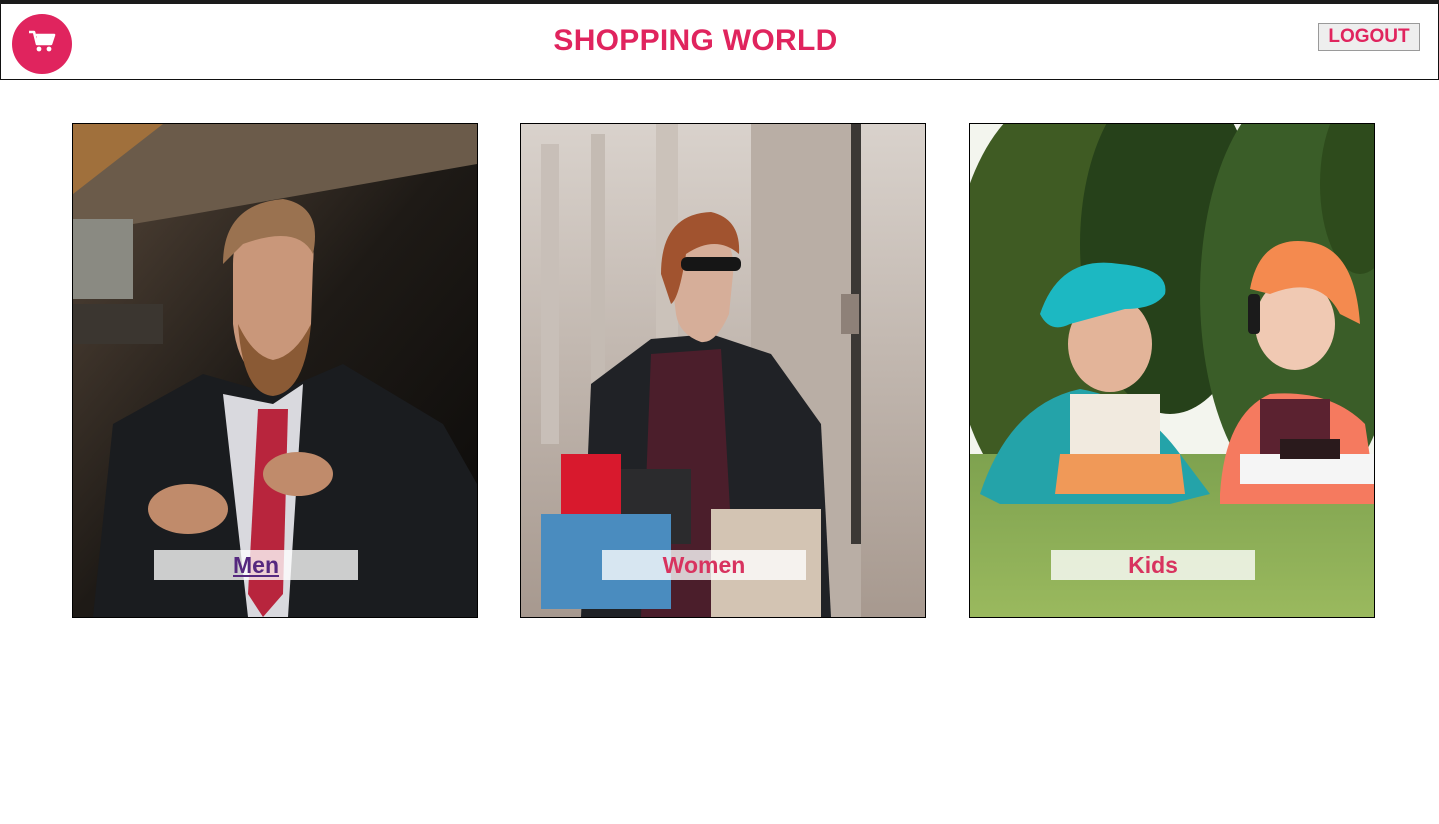 This screenshot has height=824, width=1439. Describe the element at coordinates (256, 565) in the screenshot. I see `category-link-men: Men` at that location.